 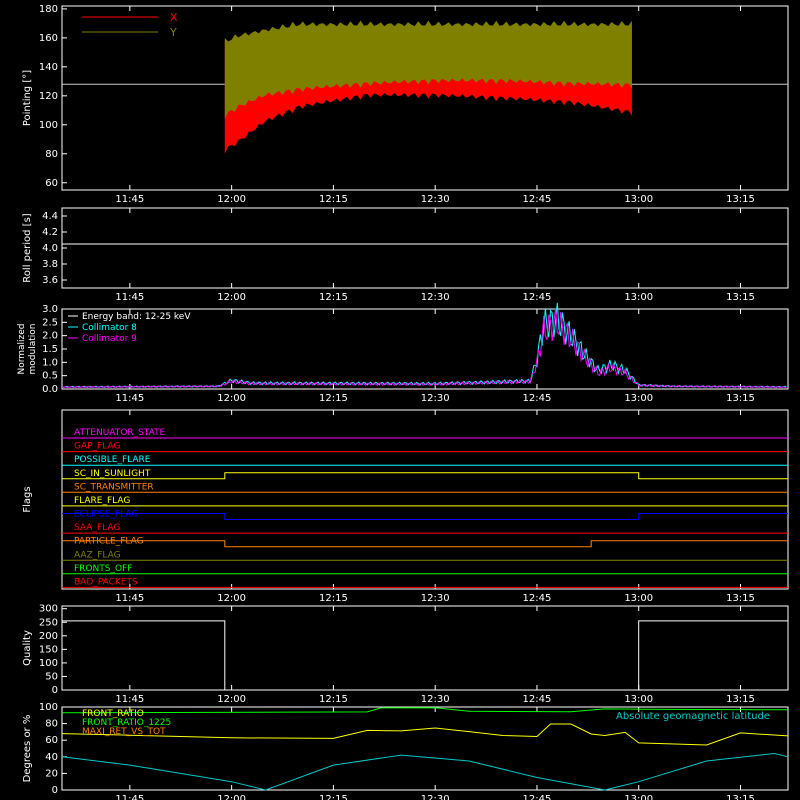 I want to click on y-tick-label: 160, so click(x=48, y=38).